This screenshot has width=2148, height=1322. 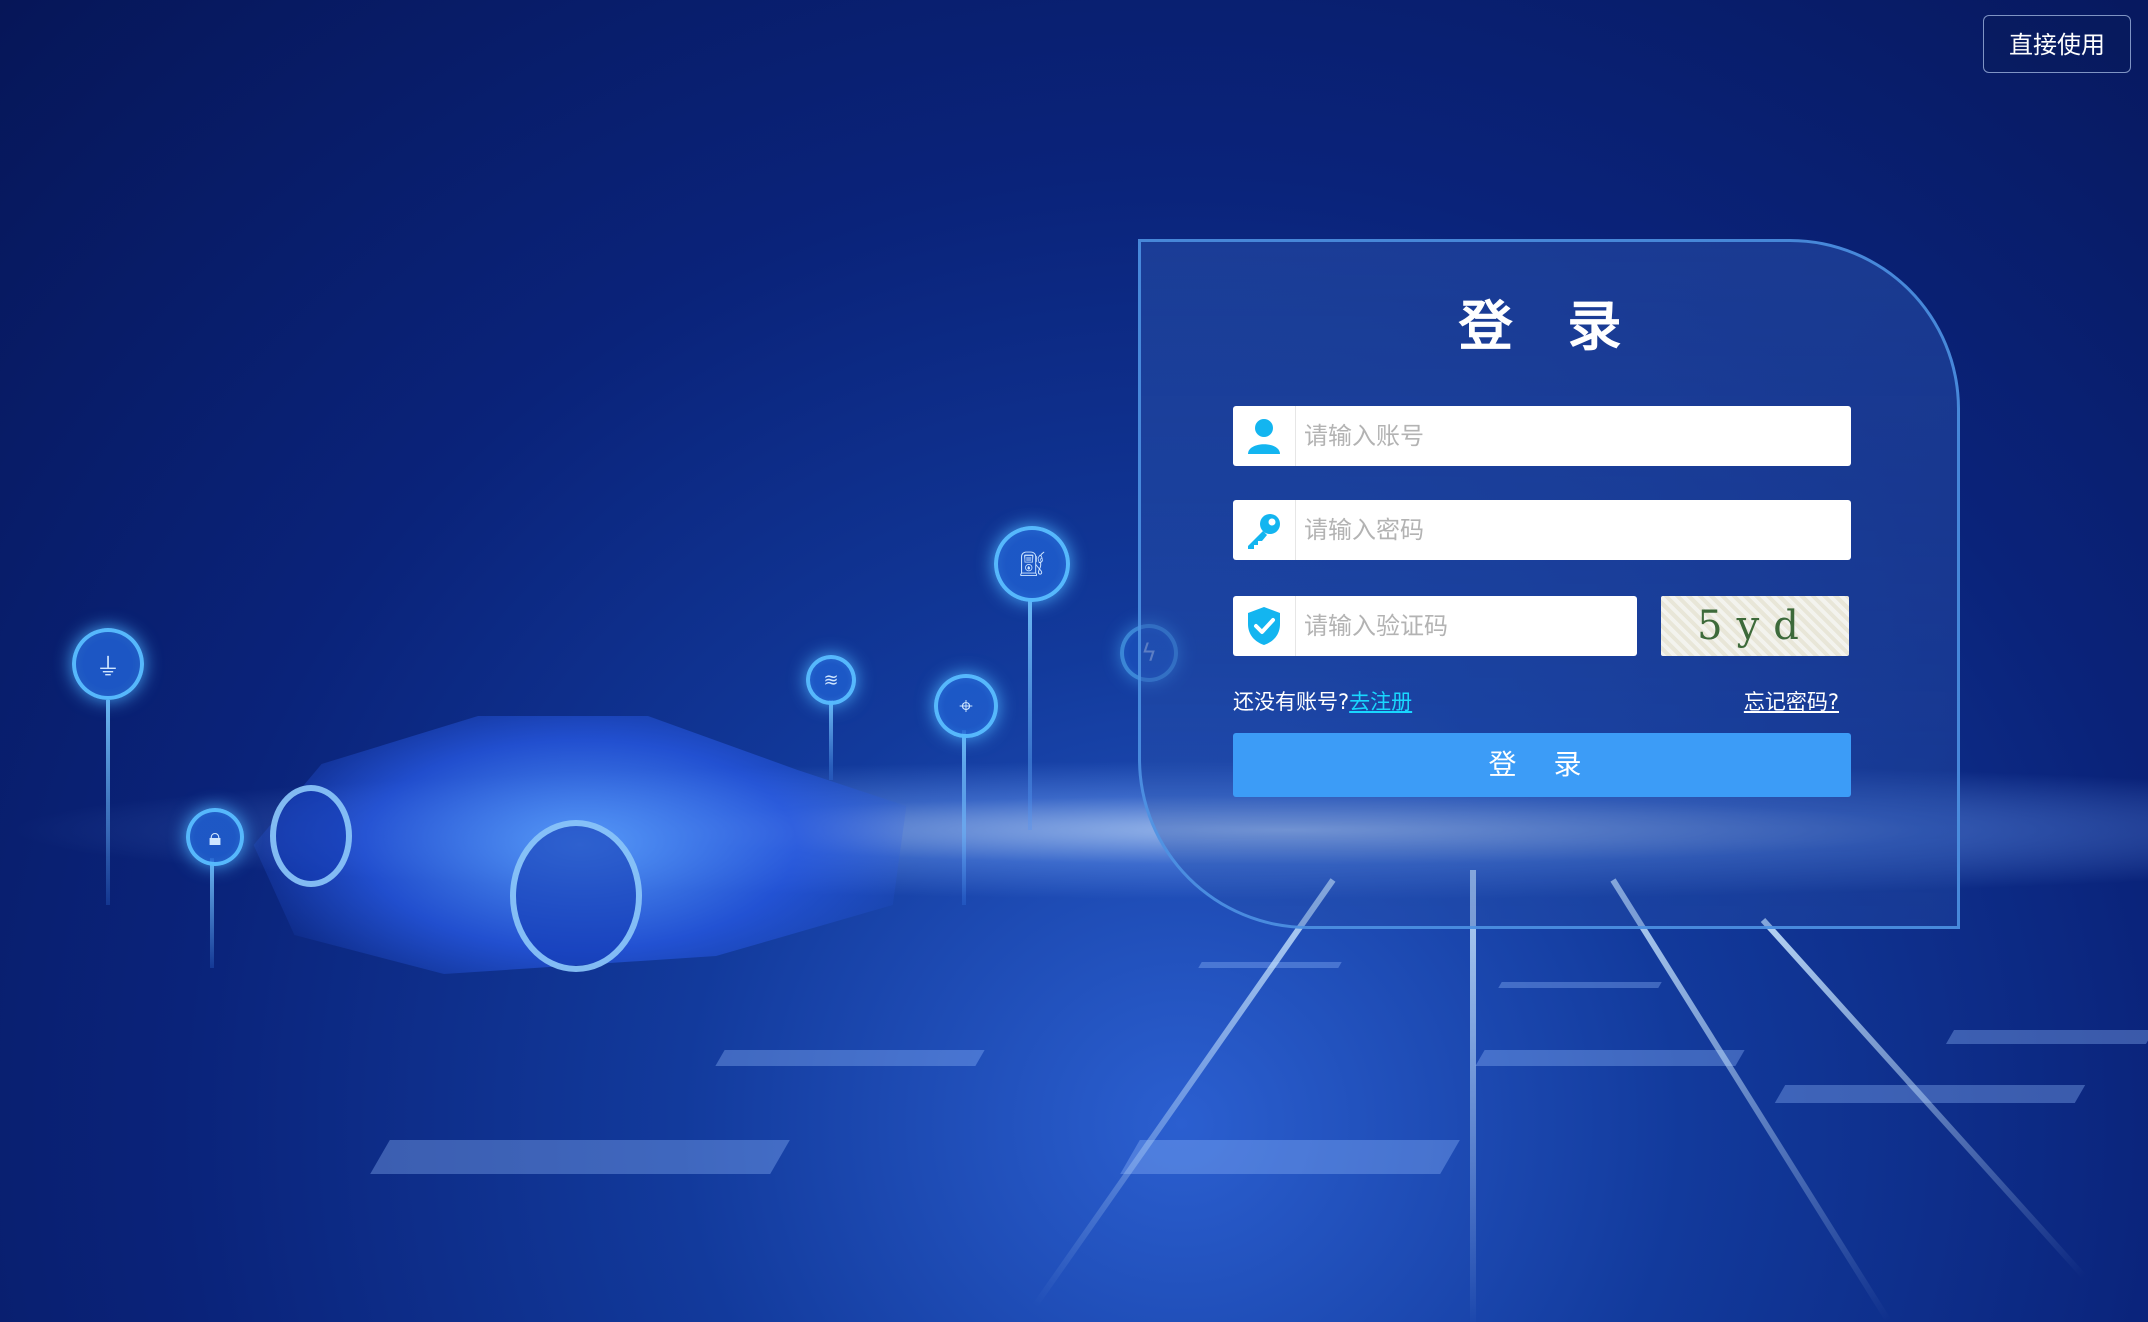 What do you see at coordinates (1755, 626) in the screenshot?
I see `captcha-image: 5yd` at bounding box center [1755, 626].